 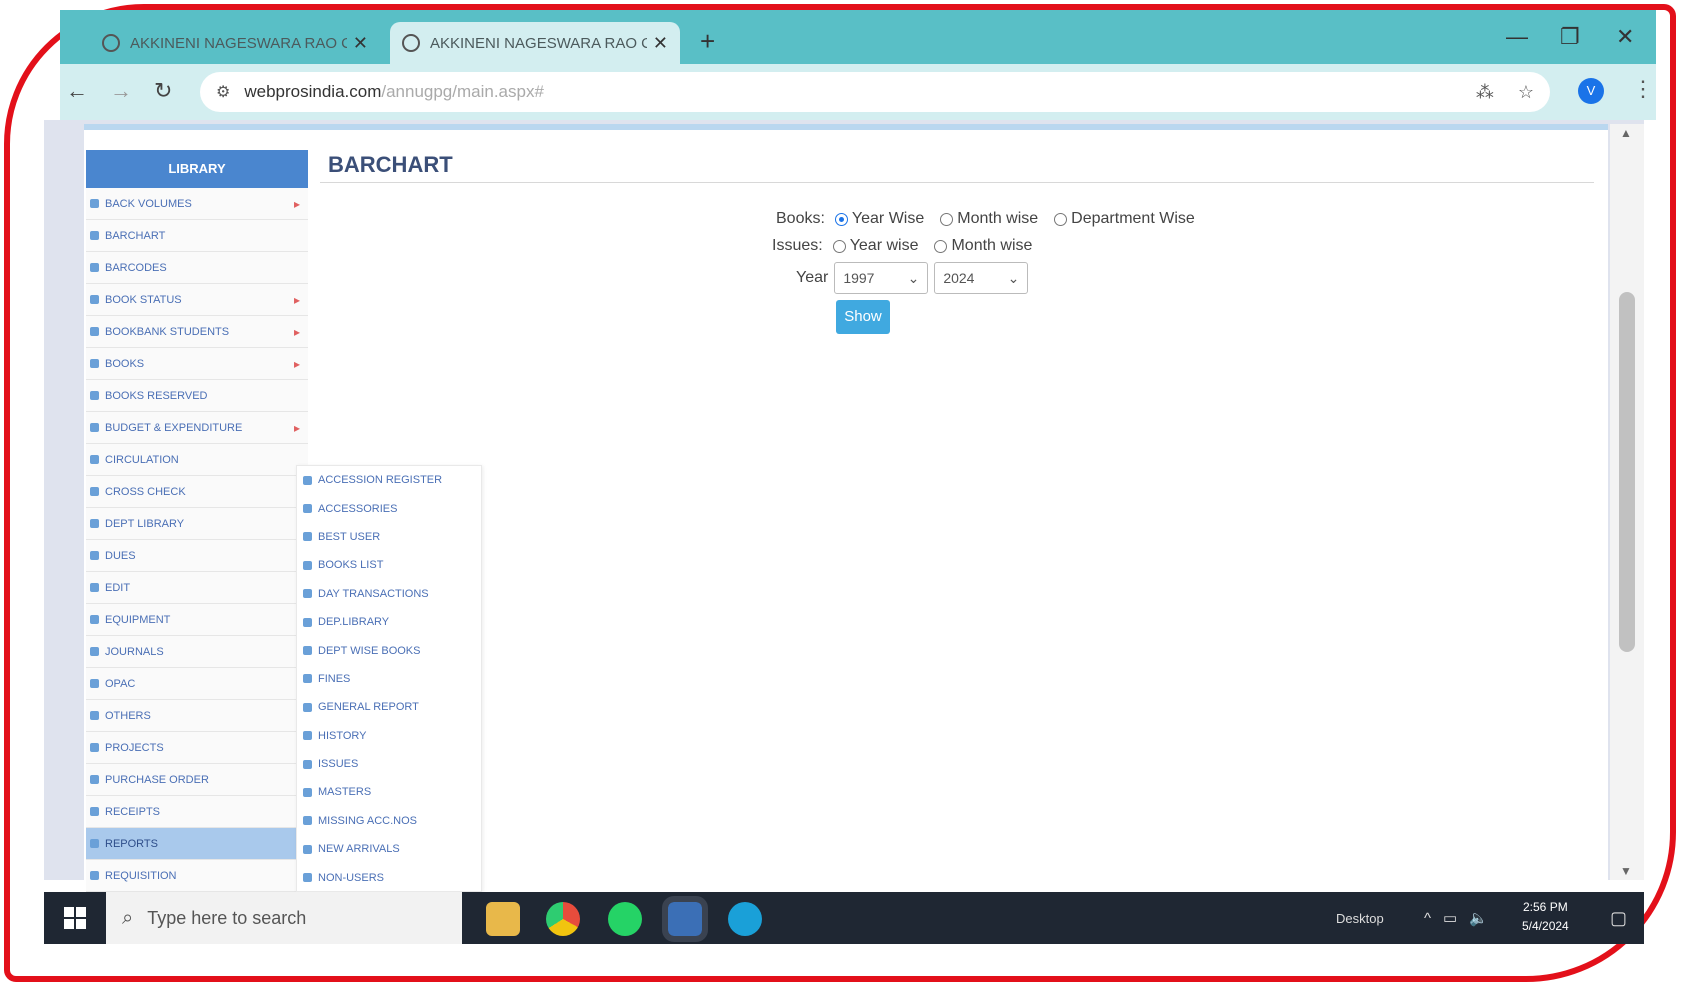 I want to click on url-domain: webprosindia.com, so click(x=313, y=91).